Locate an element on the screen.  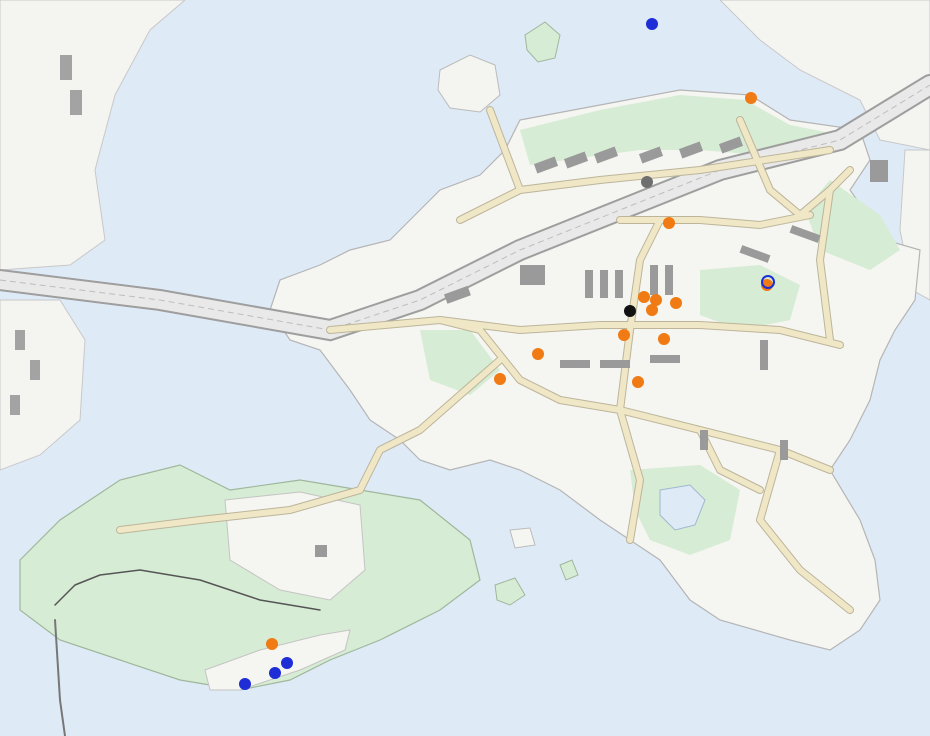
map-marker-black is located at coordinates (630, 311).